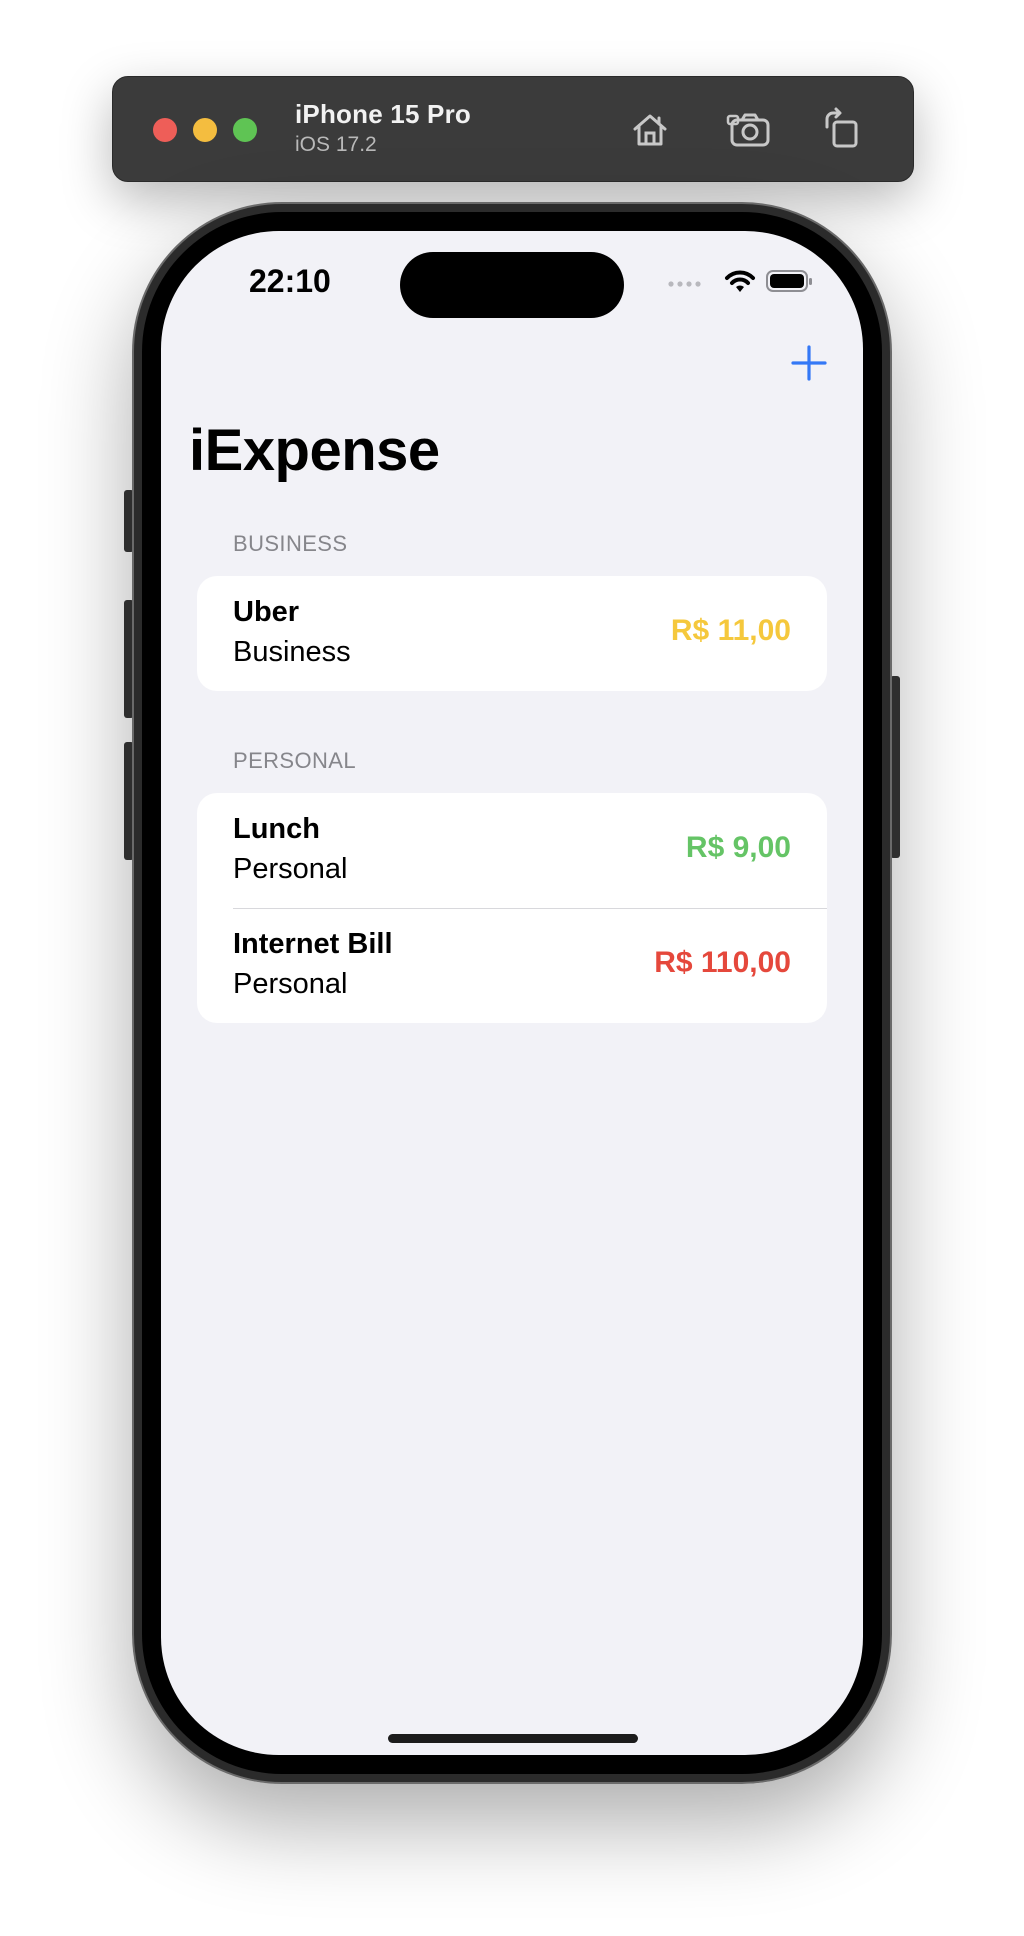 The height and width of the screenshot is (1936, 1024). Describe the element at coordinates (313, 944) in the screenshot. I see `expense-name: Internet Bill` at that location.